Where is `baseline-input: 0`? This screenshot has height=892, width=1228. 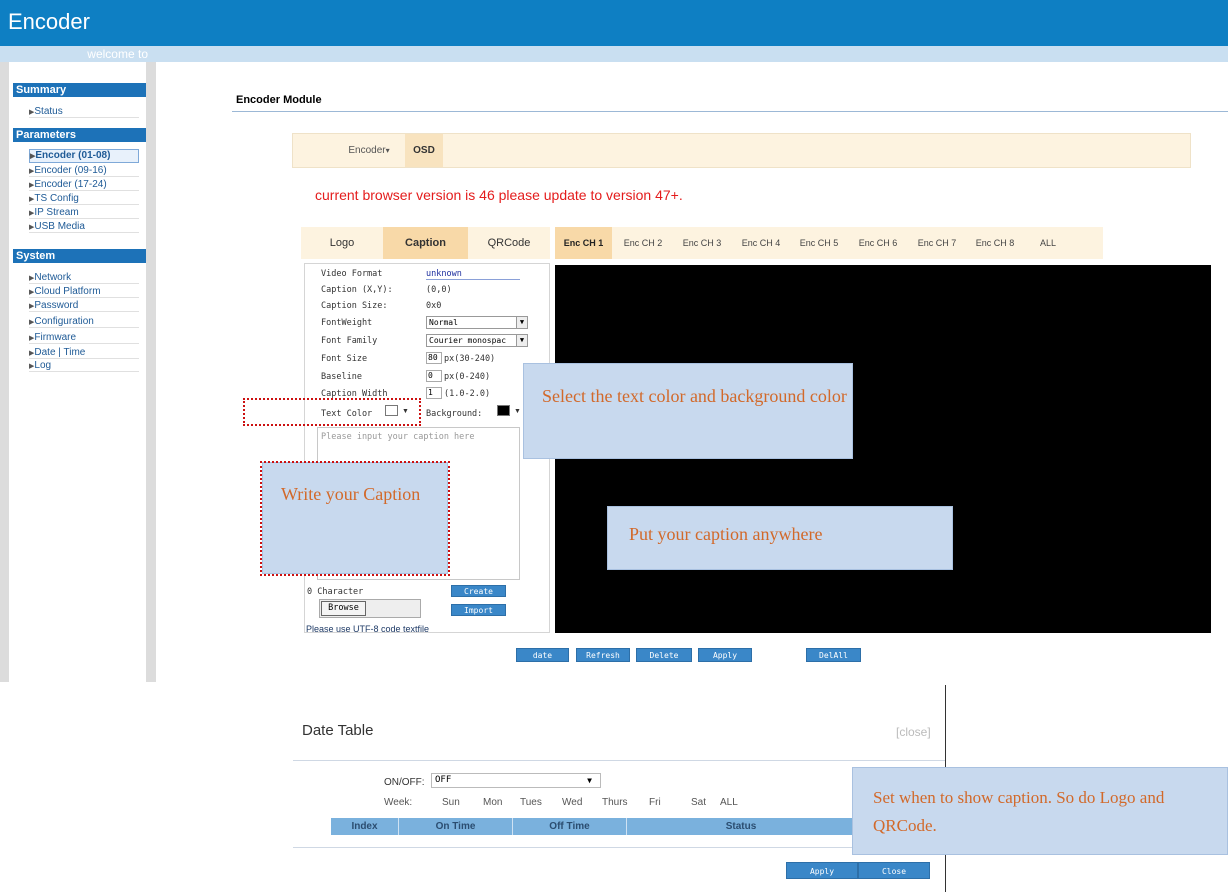 baseline-input: 0 is located at coordinates (434, 376).